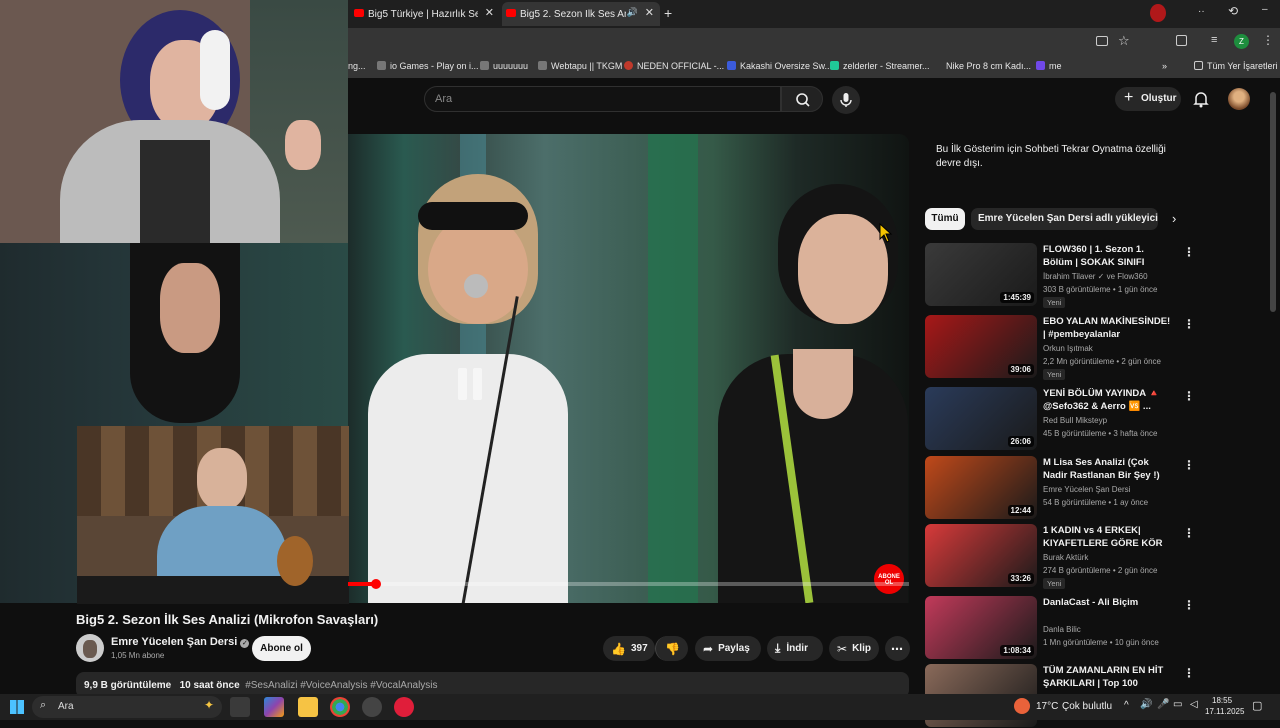  I want to click on network-icon: ▭, so click(1177, 704).